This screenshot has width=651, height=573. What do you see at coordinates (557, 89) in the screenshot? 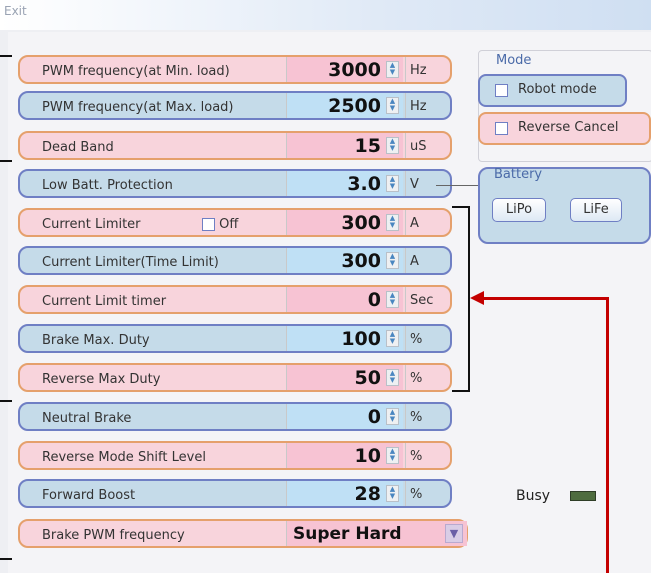
I see `robot-mode-label: Robot mode` at bounding box center [557, 89].